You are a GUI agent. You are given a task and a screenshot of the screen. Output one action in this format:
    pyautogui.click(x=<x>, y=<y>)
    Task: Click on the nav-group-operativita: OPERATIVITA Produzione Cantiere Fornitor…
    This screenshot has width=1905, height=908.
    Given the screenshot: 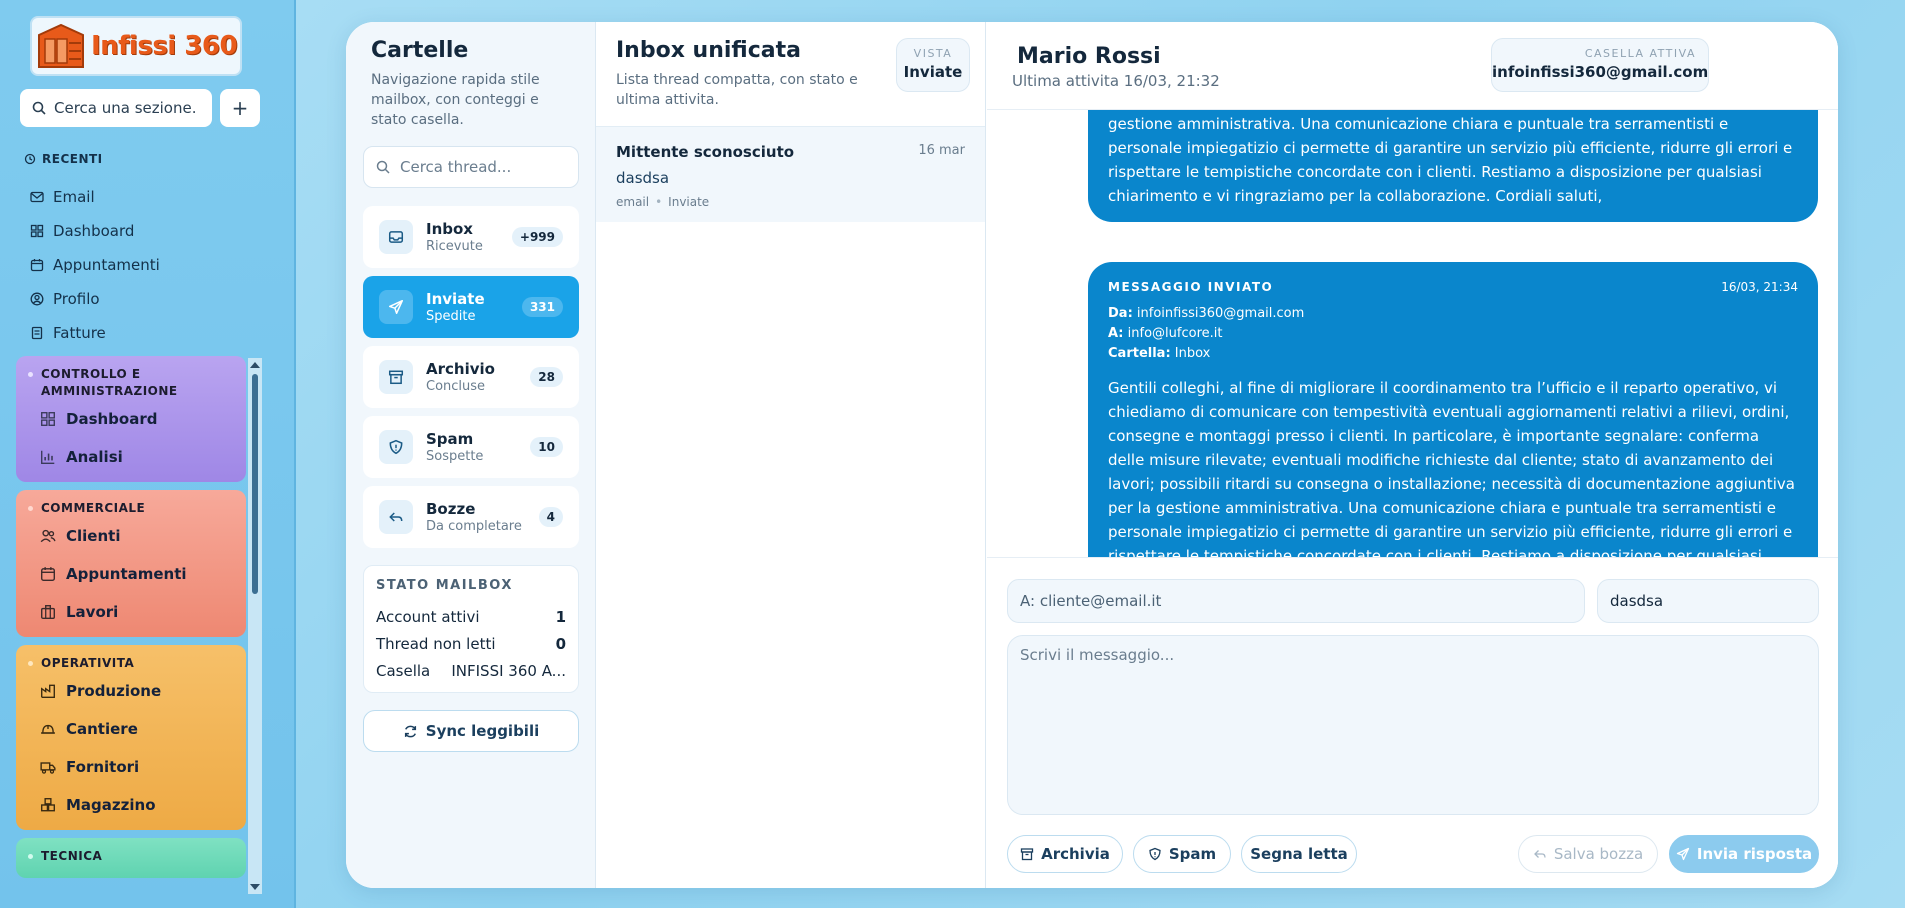 What is the action you would take?
    pyautogui.click(x=131, y=737)
    